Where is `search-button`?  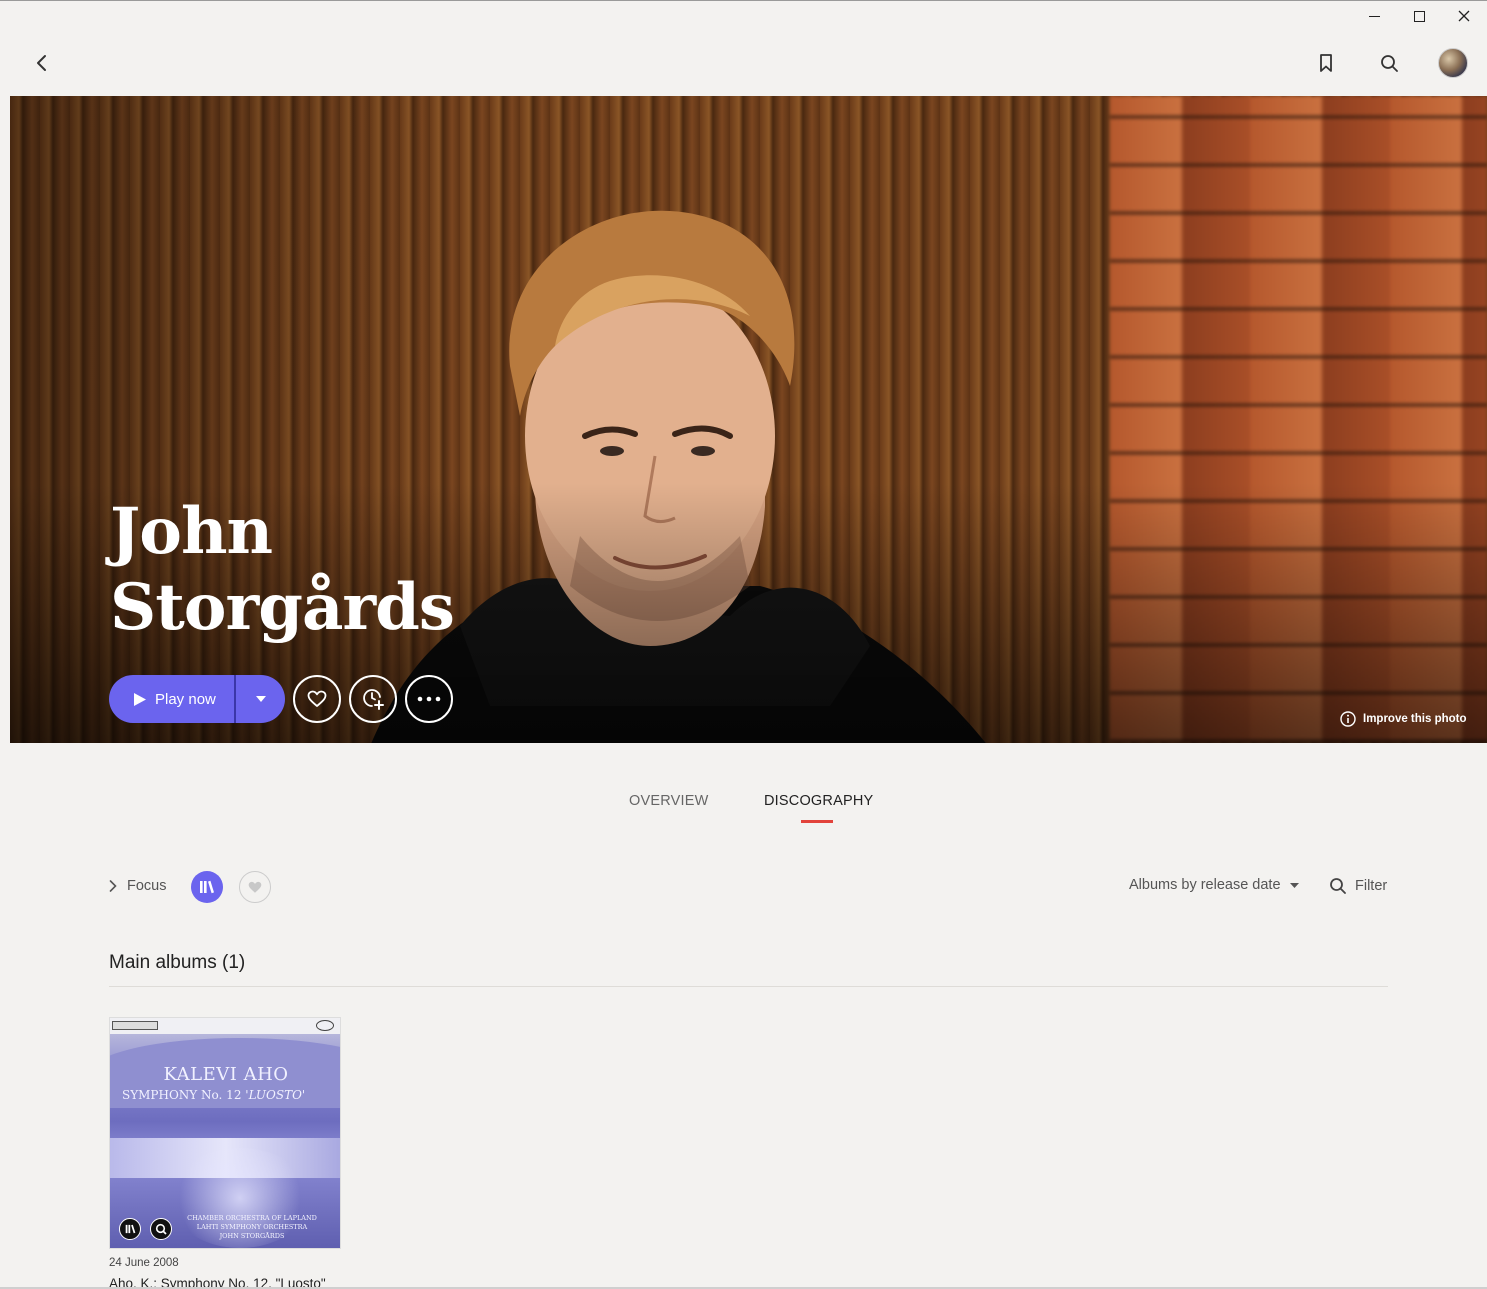
search-button is located at coordinates (1389, 63).